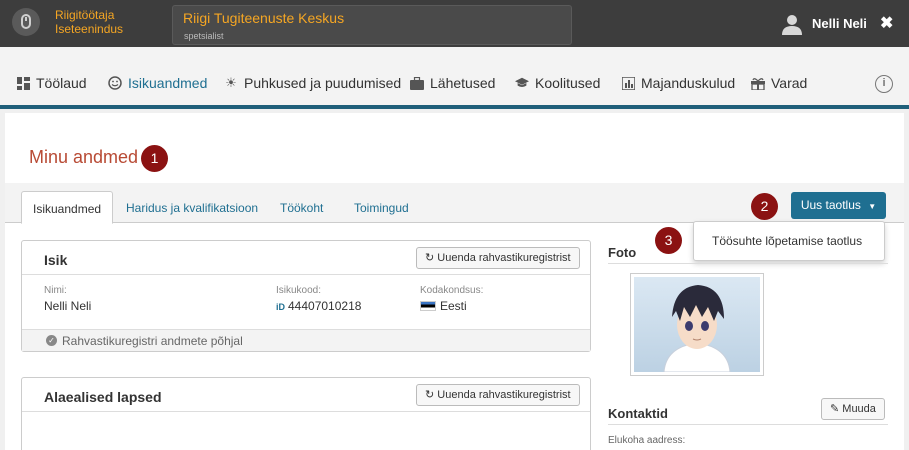 Image resolution: width=909 pixels, height=450 pixels. I want to click on tab-isikuandmed: Isikuandmed, so click(67, 207).